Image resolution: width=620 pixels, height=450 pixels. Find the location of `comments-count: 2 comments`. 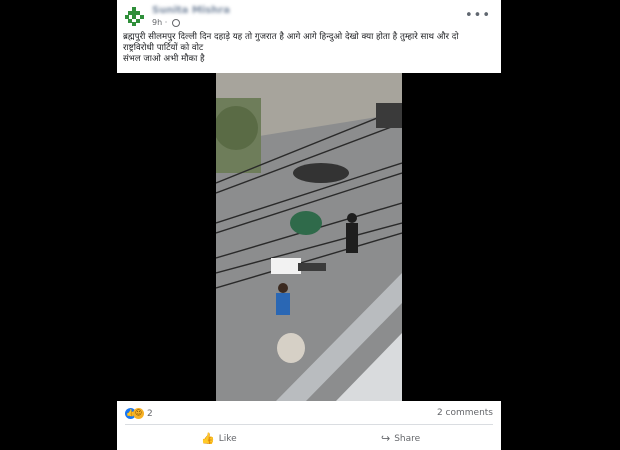

comments-count: 2 comments is located at coordinates (465, 413).